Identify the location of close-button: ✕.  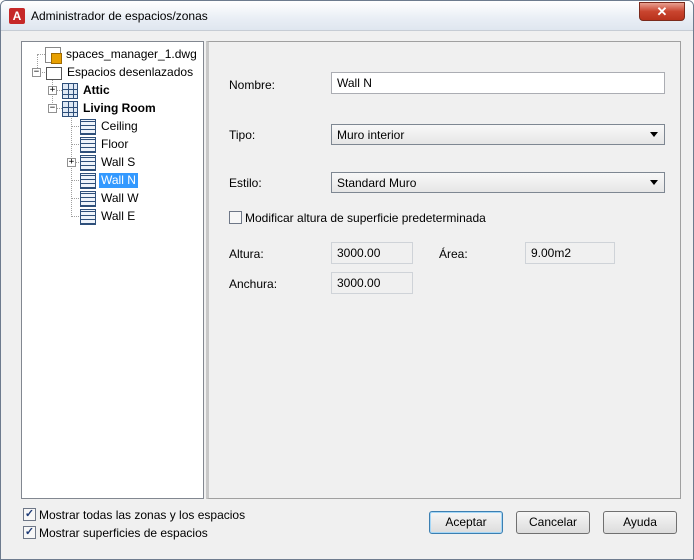
(662, 11).